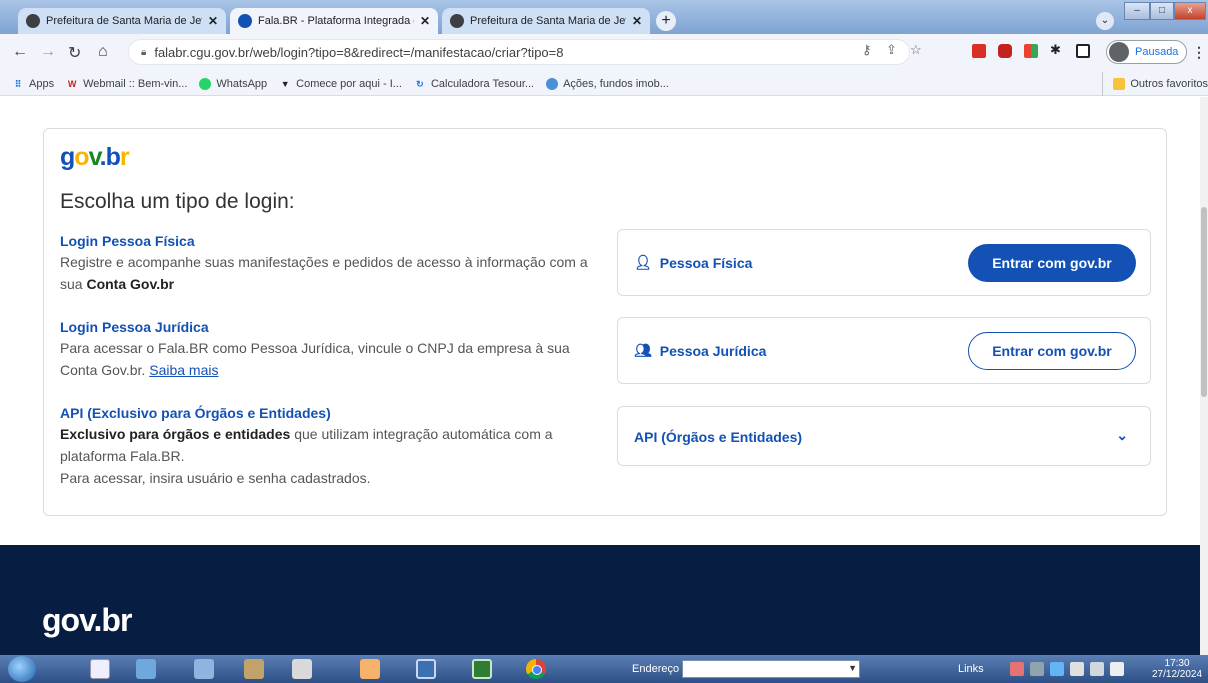 The height and width of the screenshot is (683, 1208). What do you see at coordinates (177, 201) in the screenshot?
I see `page-title: Escolha um tipo de login:` at bounding box center [177, 201].